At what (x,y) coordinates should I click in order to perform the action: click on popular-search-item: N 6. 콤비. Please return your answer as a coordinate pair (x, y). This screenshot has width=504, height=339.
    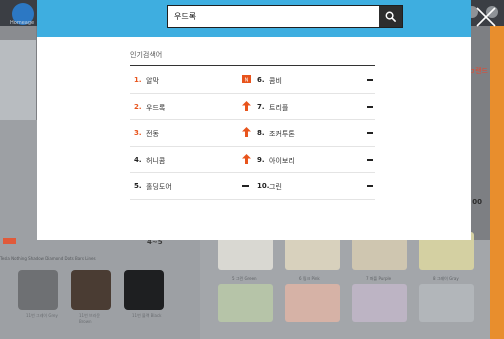
    Looking at the image, I should click on (306, 80).